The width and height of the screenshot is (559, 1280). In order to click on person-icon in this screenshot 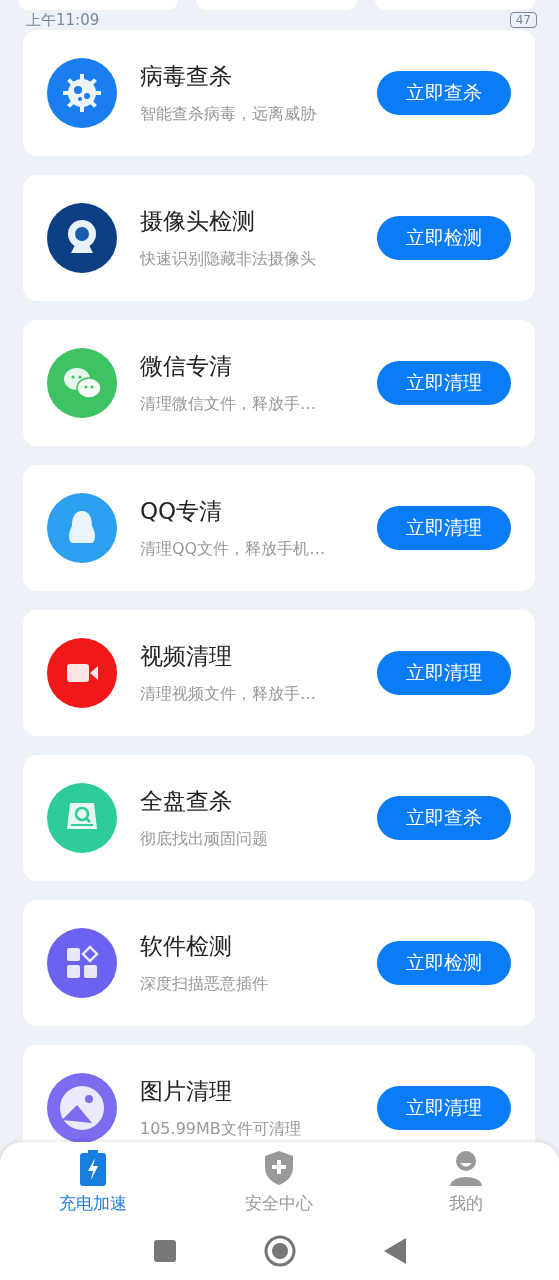, I will do `click(465, 1168)`.